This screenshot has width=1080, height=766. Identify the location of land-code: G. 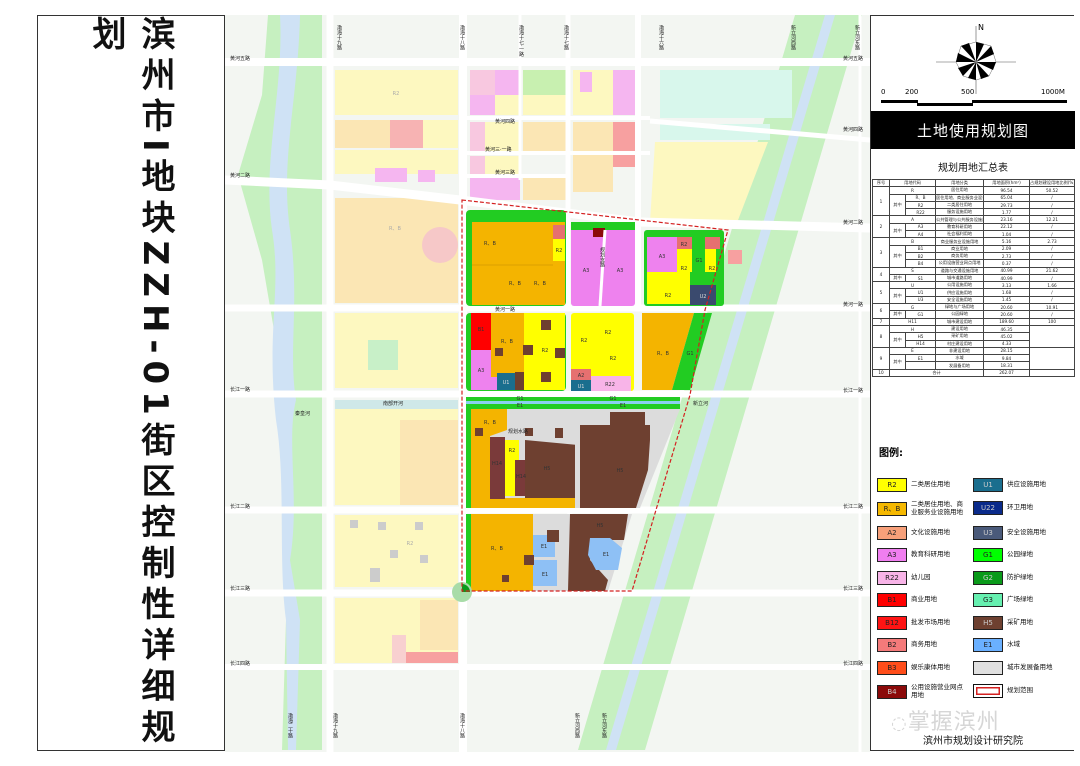
(912, 307).